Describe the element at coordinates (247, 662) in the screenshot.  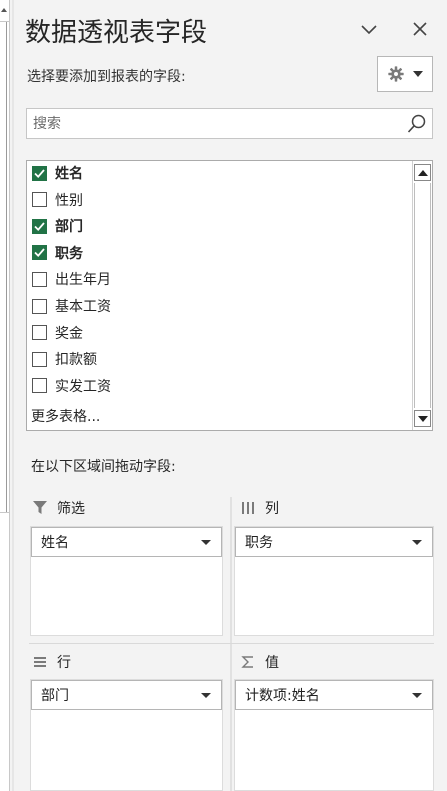
I see `sigma-icon` at that location.